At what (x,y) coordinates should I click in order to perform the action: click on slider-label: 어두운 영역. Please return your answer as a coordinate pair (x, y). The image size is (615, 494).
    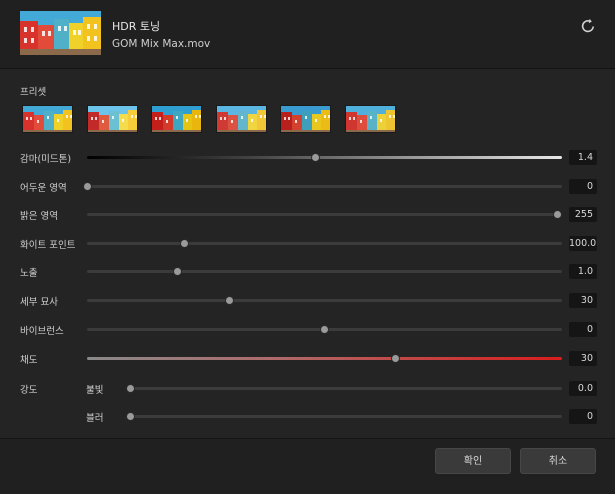
    Looking at the image, I should click on (43, 188).